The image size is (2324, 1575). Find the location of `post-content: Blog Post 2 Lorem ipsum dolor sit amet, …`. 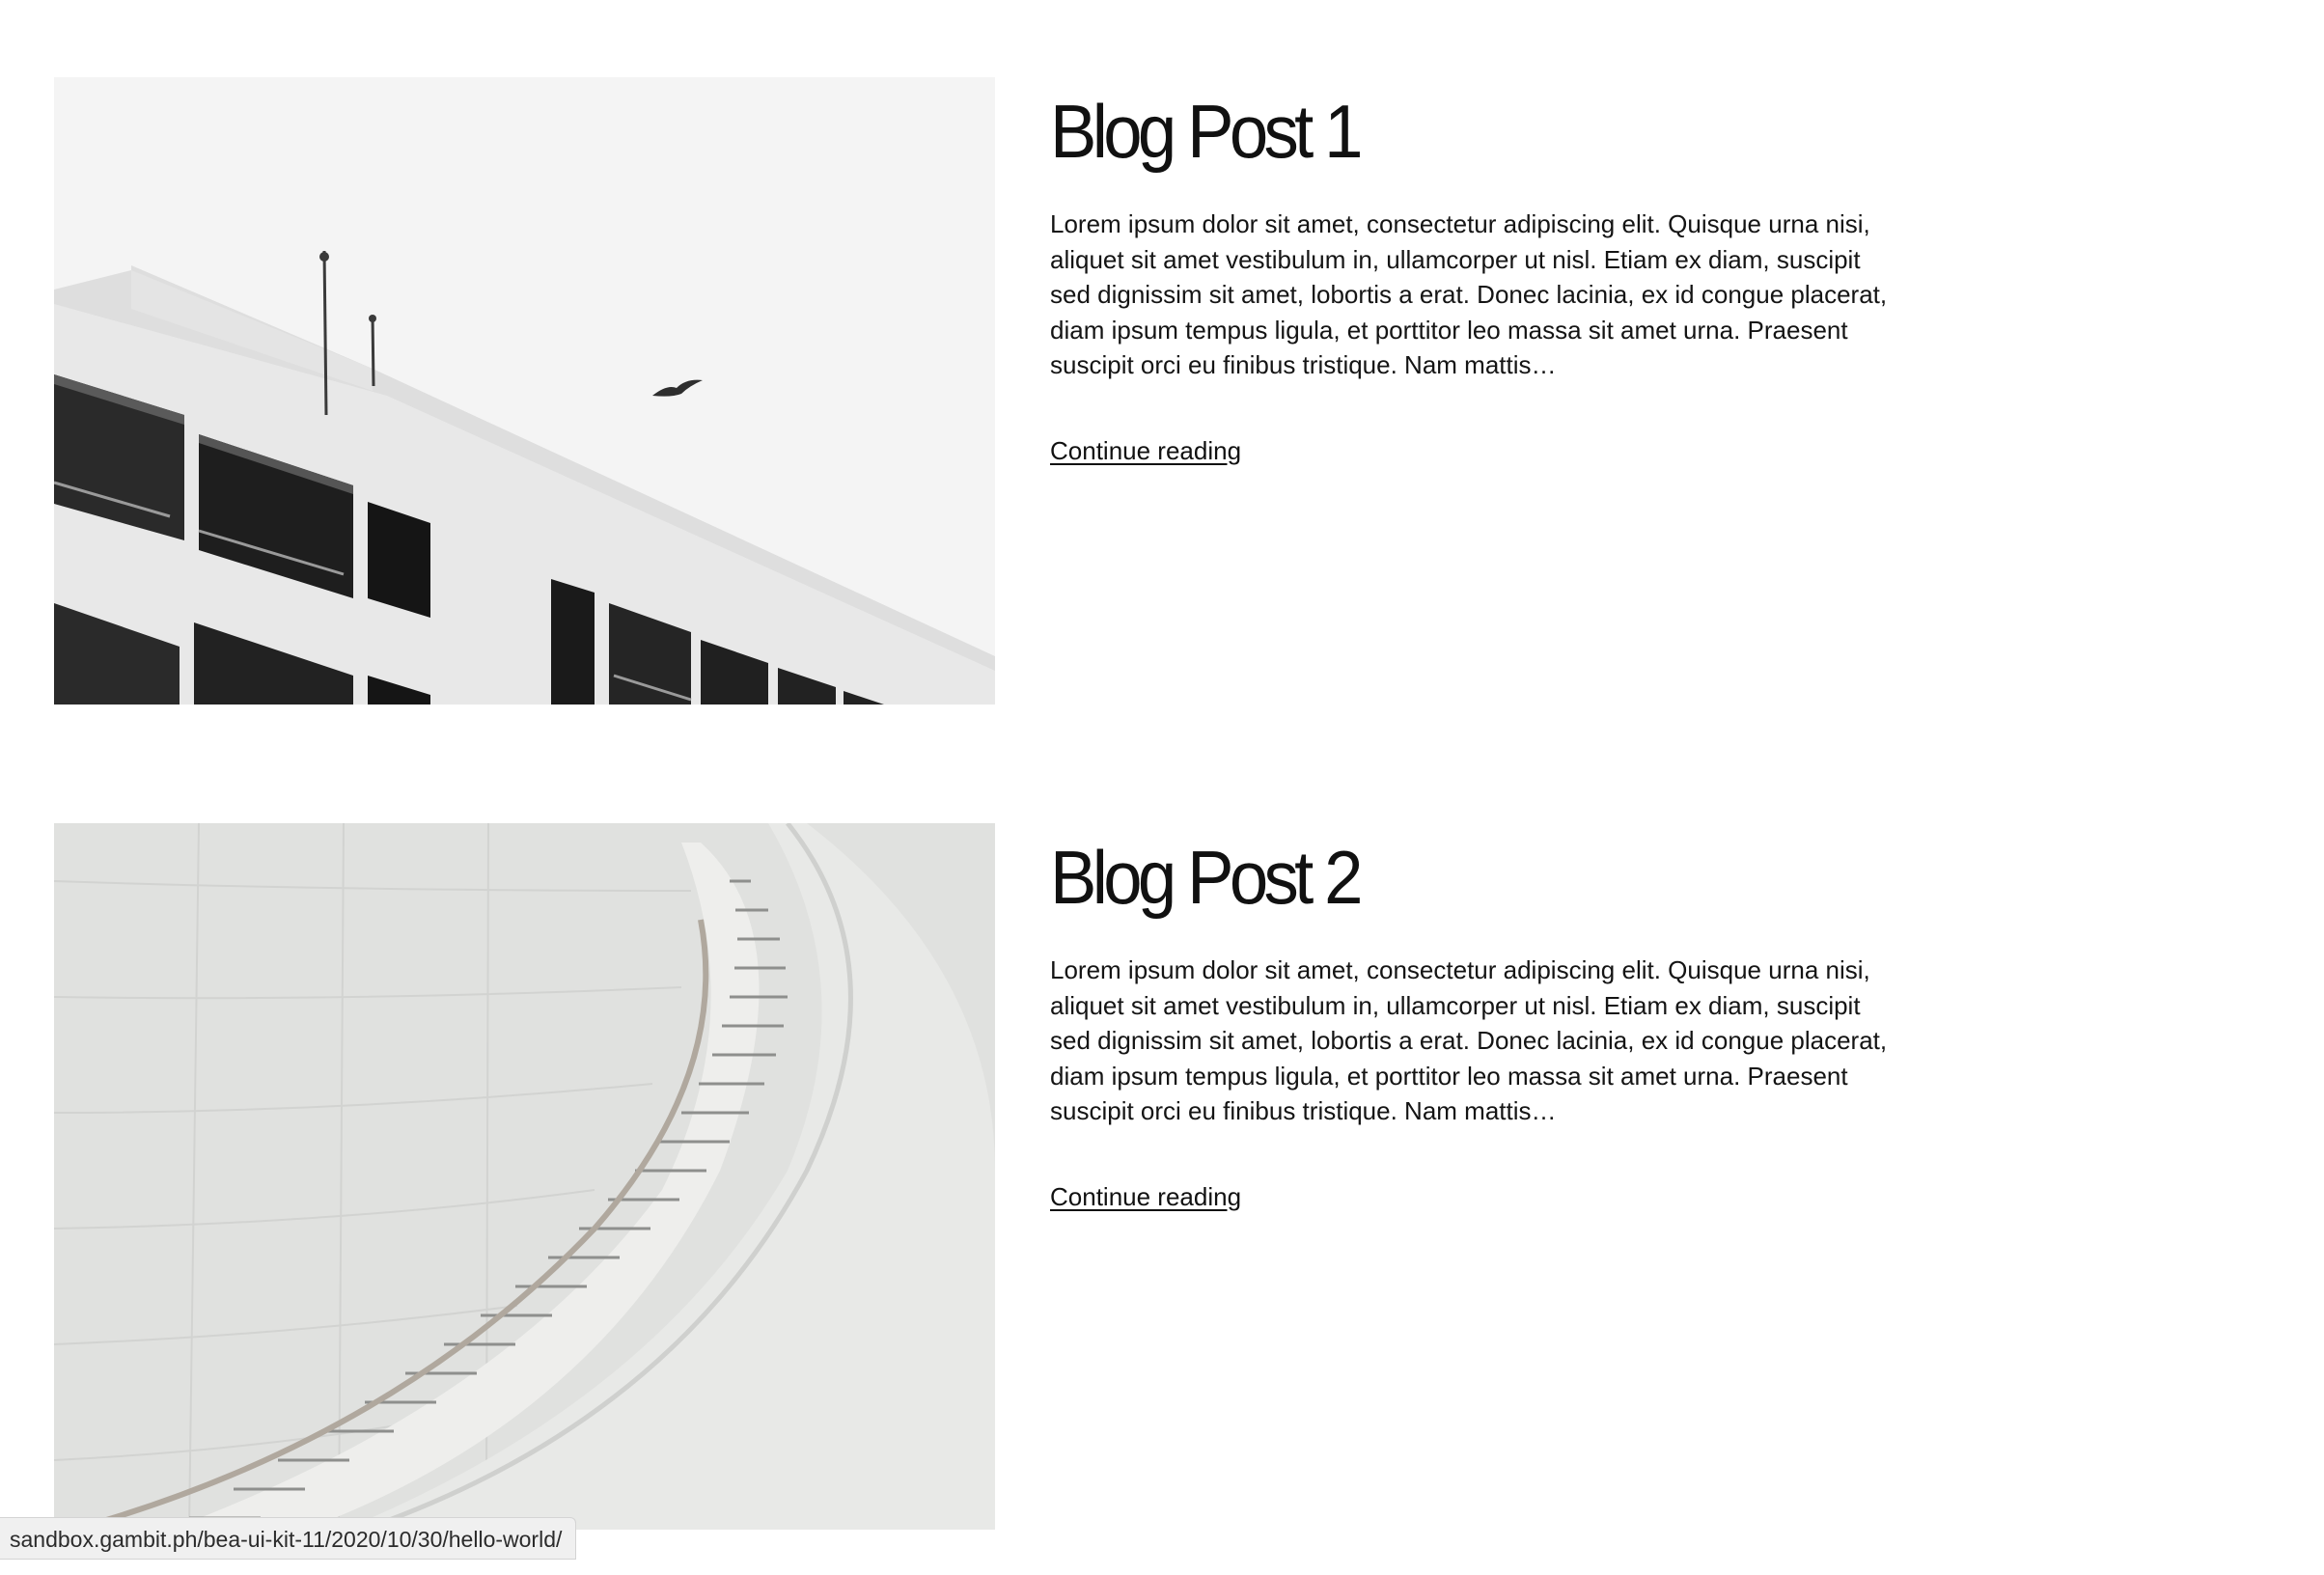

post-content: Blog Post 2 Lorem ipsum dolor sit amet, … is located at coordinates (1474, 1018).